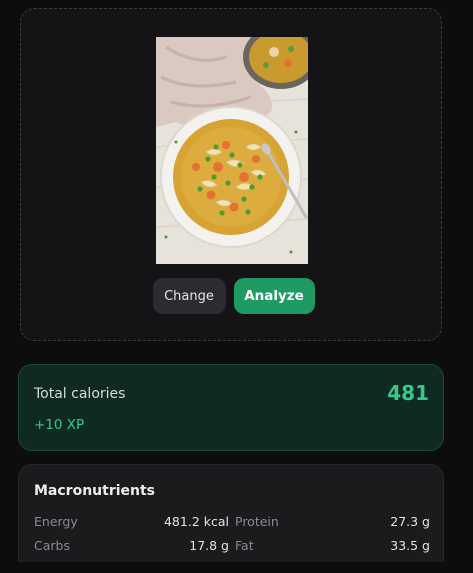 This screenshot has height=573, width=473. I want to click on macro-row: Carbs 17.8 g Fat 33.5 g, so click(232, 547).